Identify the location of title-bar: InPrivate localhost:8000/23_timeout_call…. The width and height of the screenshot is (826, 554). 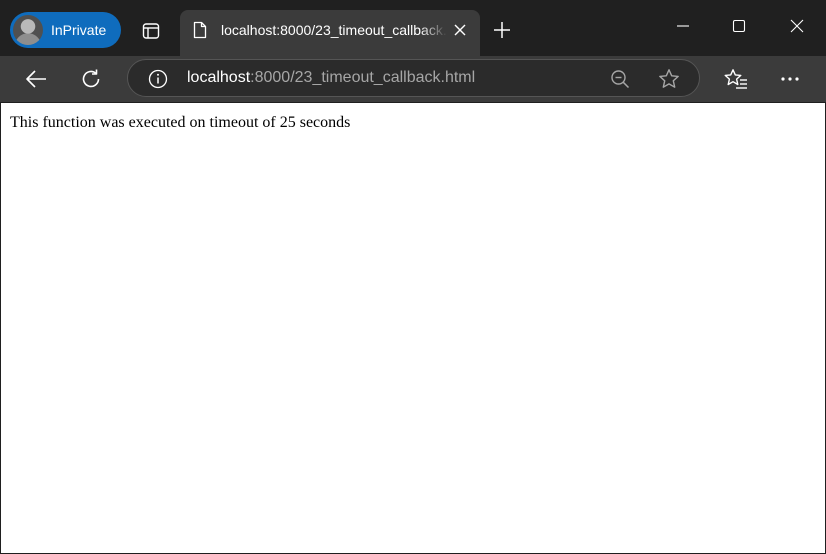
(413, 28).